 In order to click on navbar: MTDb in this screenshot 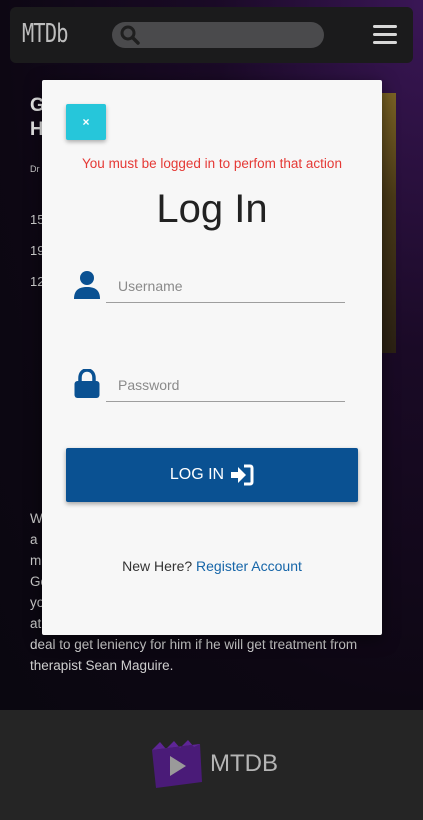, I will do `click(211, 35)`.